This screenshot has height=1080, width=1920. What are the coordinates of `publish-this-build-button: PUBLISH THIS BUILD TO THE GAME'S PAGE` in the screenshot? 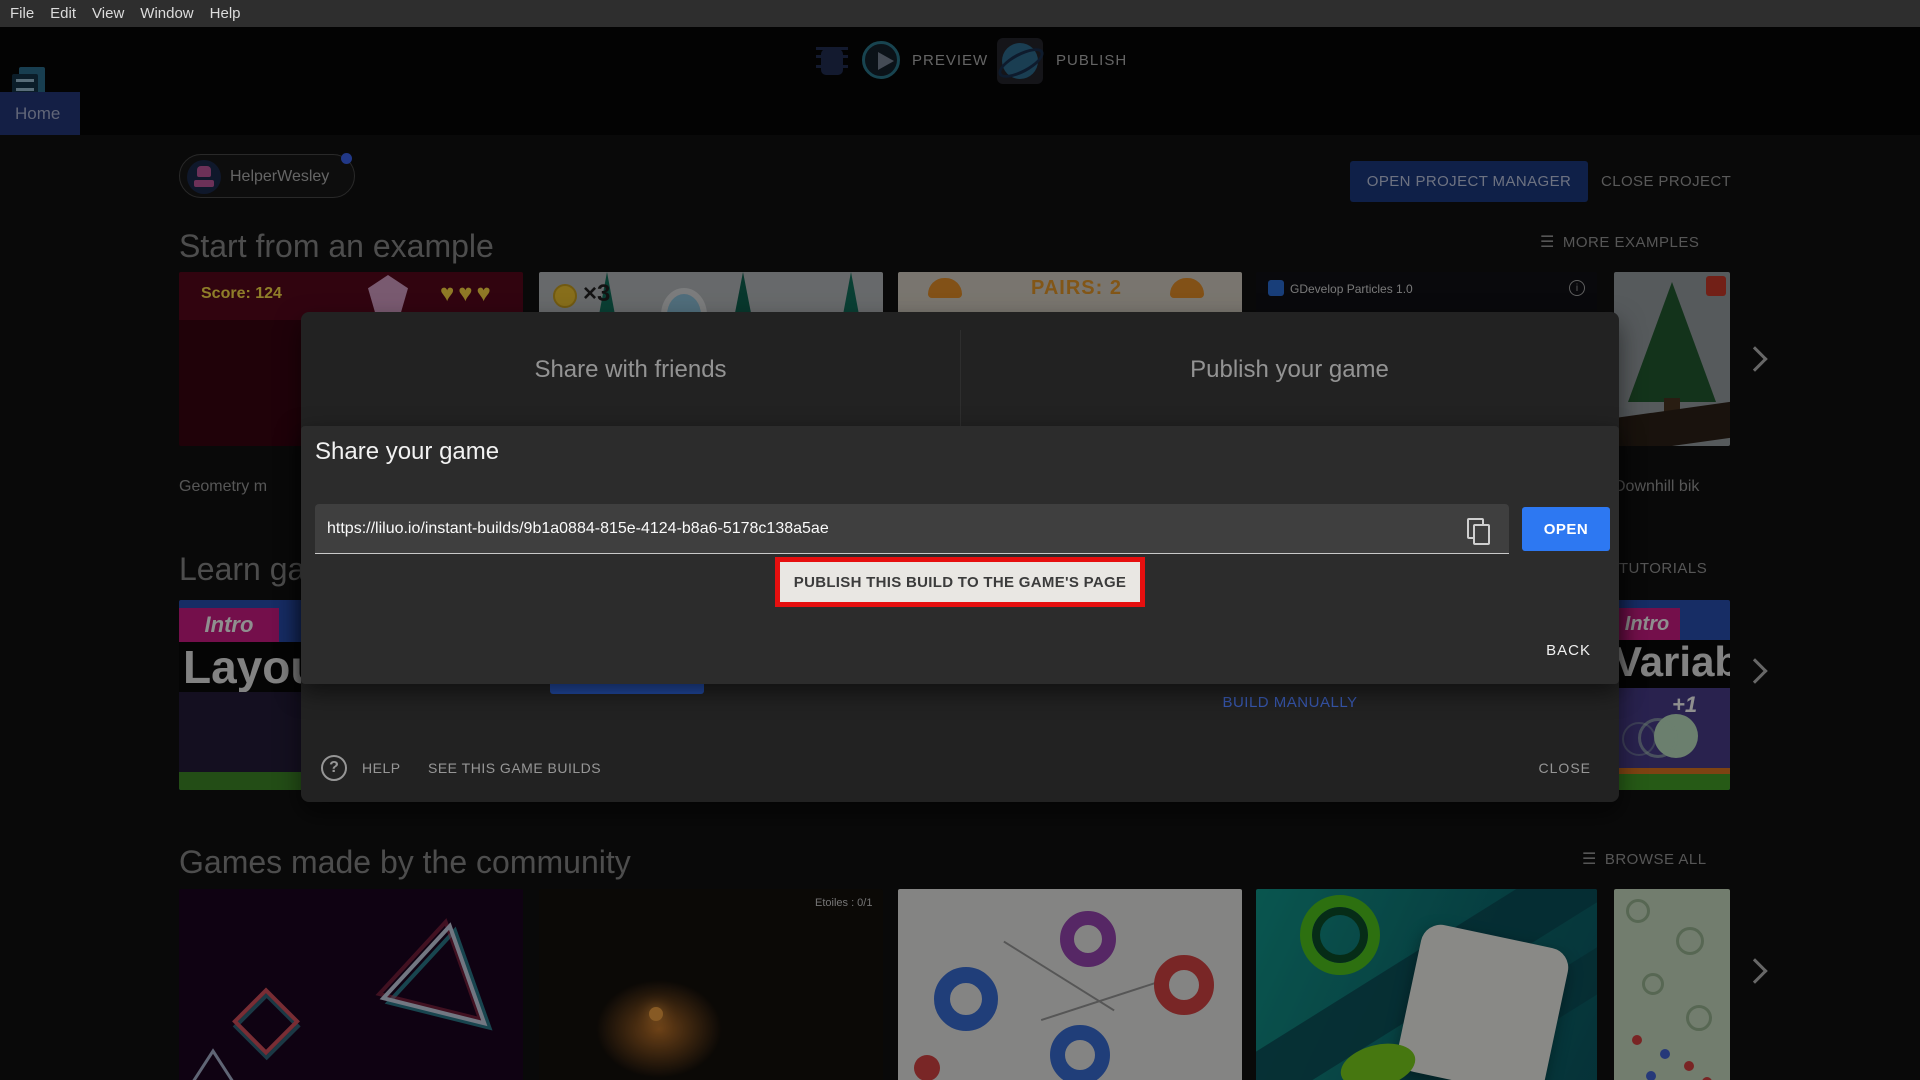 It's located at (960, 582).